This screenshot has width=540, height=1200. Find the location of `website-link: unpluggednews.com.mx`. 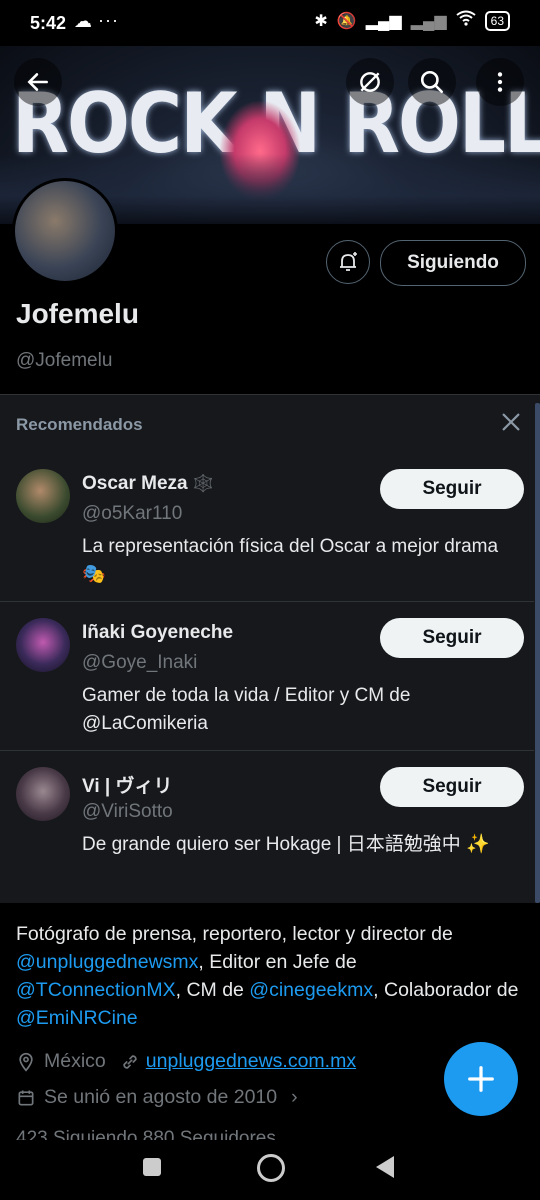

website-link: unpluggednews.com.mx is located at coordinates (251, 1061).